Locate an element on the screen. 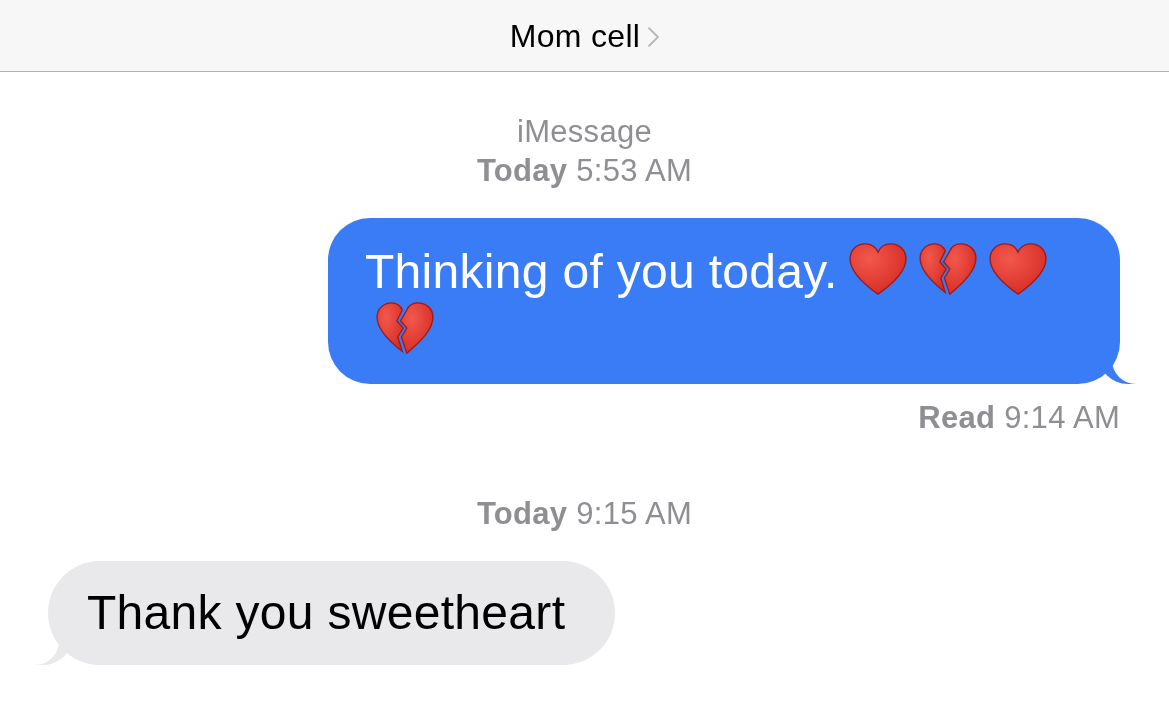 The image size is (1169, 720). timestamp: Today 5:53 AM is located at coordinates (584, 171).